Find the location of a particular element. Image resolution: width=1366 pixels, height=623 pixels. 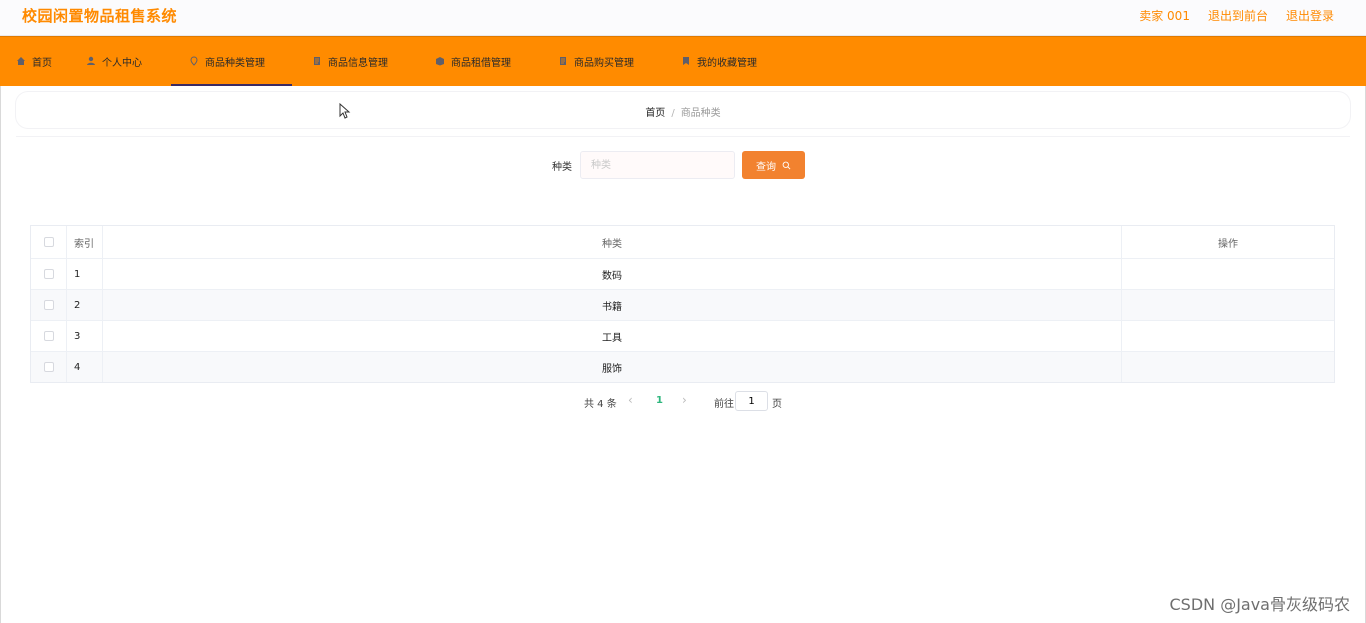

nav-category-management-label: 商品种类管理 is located at coordinates (235, 63).